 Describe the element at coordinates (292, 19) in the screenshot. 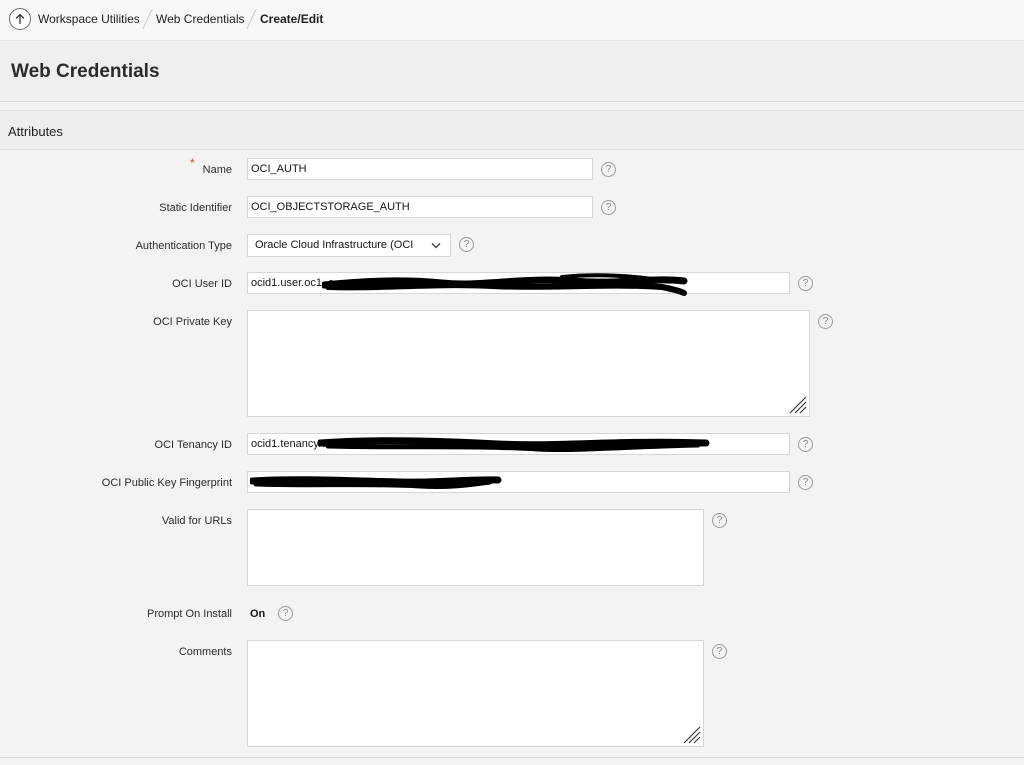

I see `breadcrumb-current: Create/Edit` at that location.